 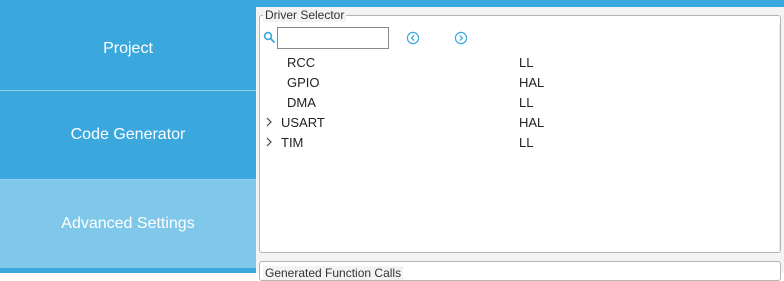 I want to click on tab-code-generator-label: Code Generator, so click(x=128, y=134).